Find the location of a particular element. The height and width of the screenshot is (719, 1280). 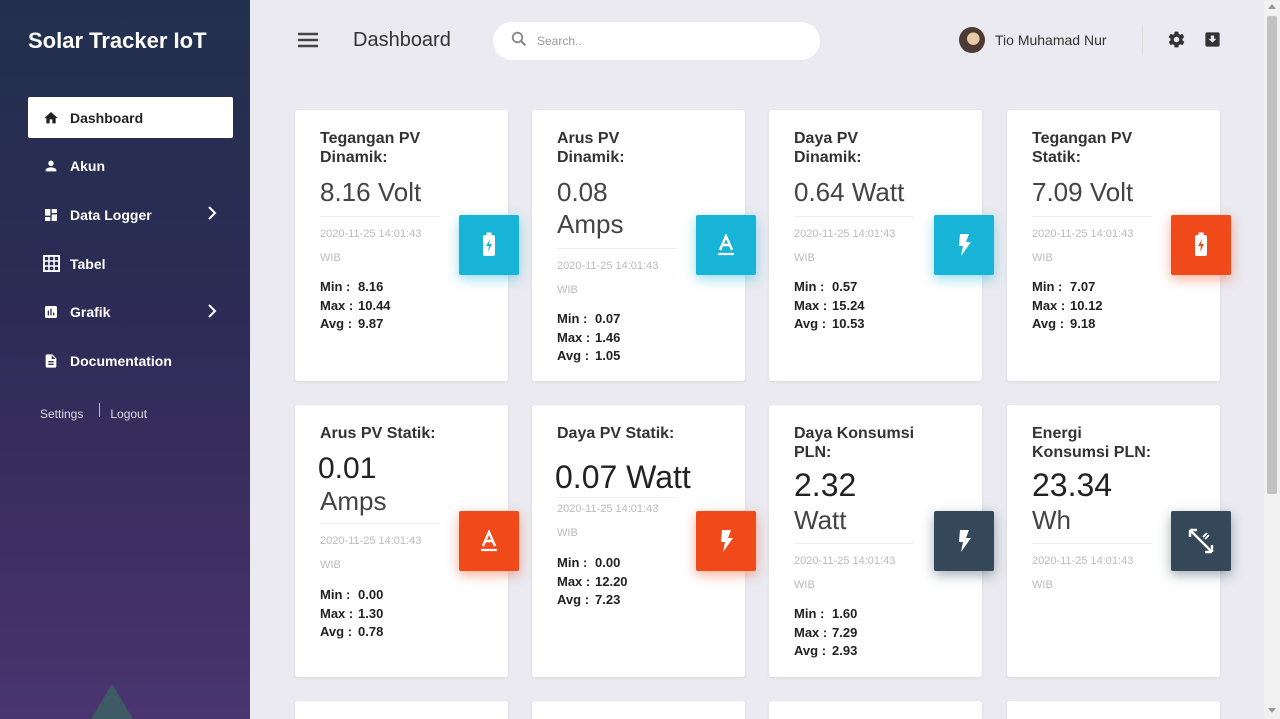

card-value: 2.32 Watt is located at coordinates (825, 503).